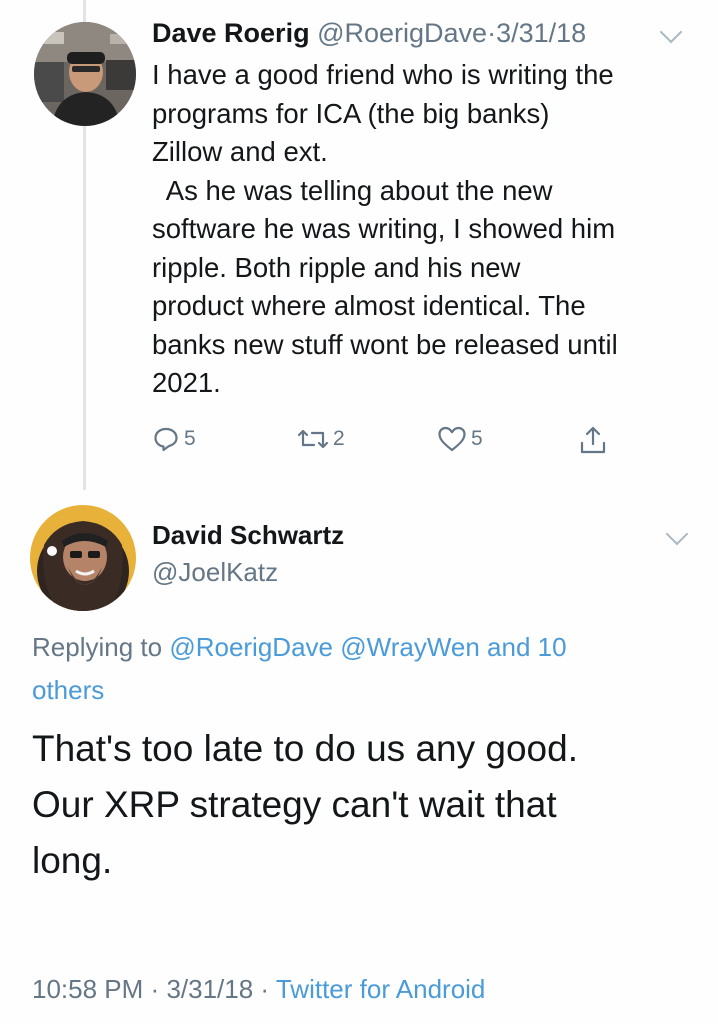  I want to click on reply-button: 5, so click(174, 439).